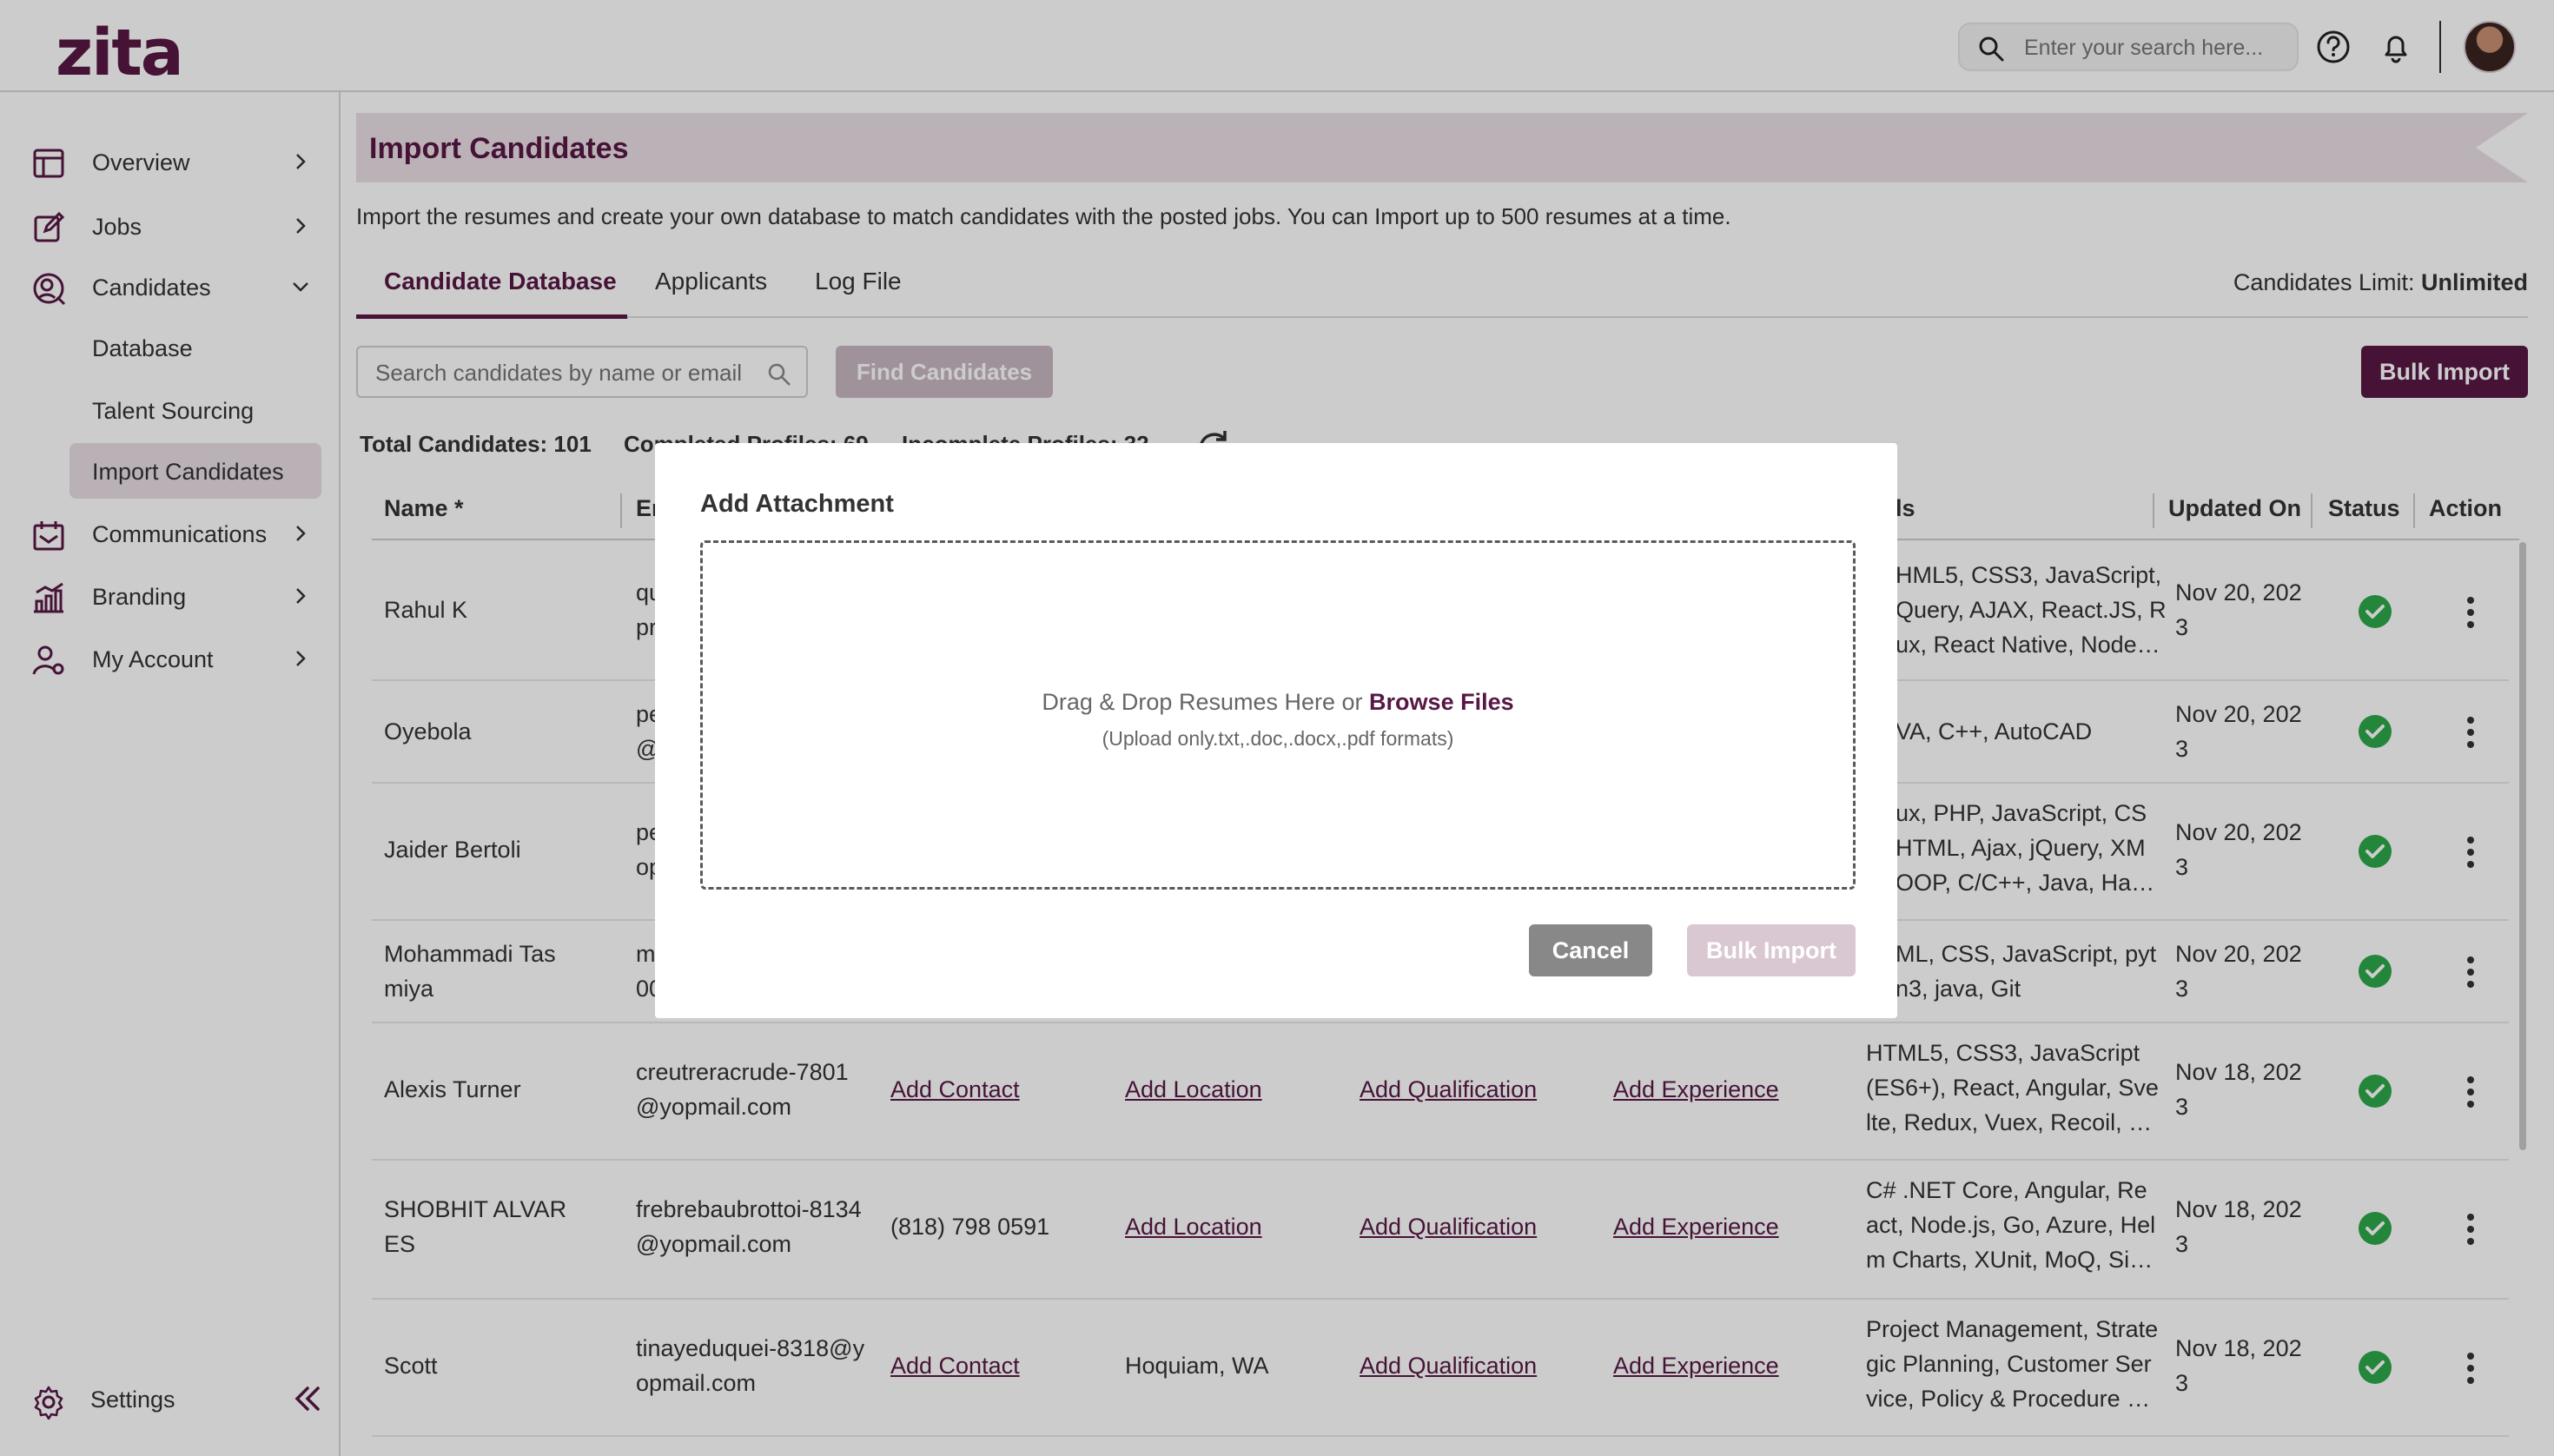 The image size is (2554, 1456). What do you see at coordinates (797, 504) in the screenshot?
I see `modal-title: Add Attachment` at bounding box center [797, 504].